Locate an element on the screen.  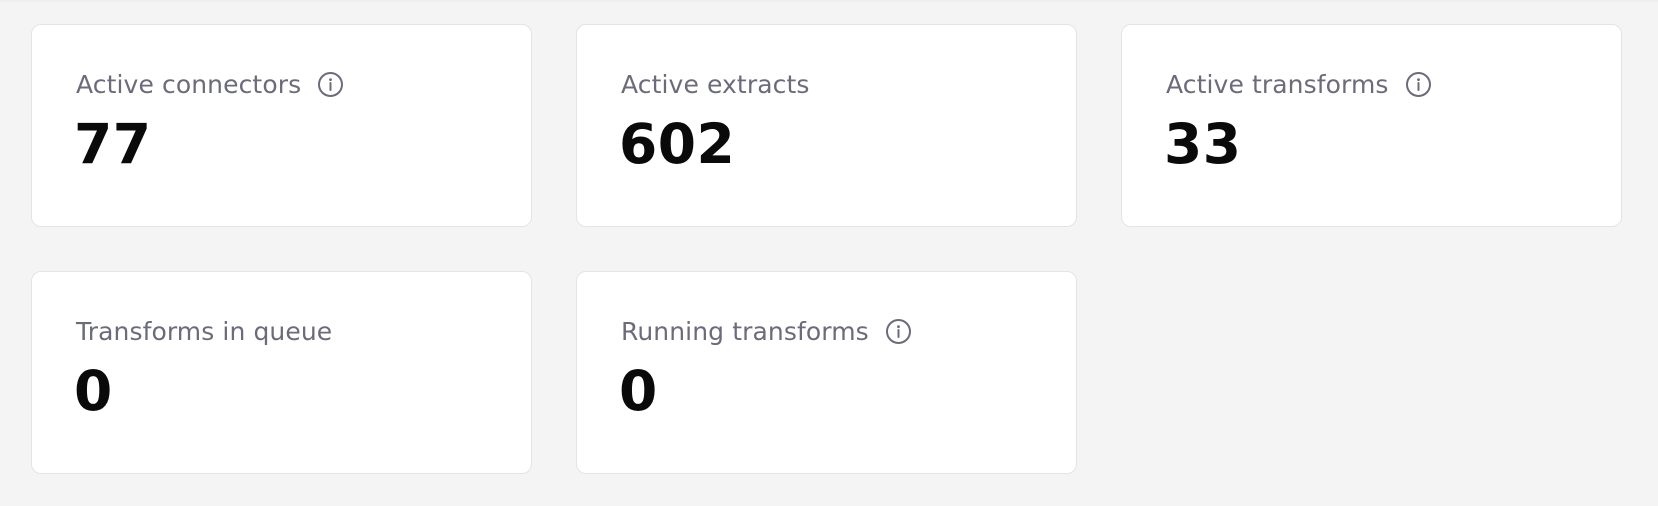
metric-label-row: Running transforms is located at coordinates (766, 331).